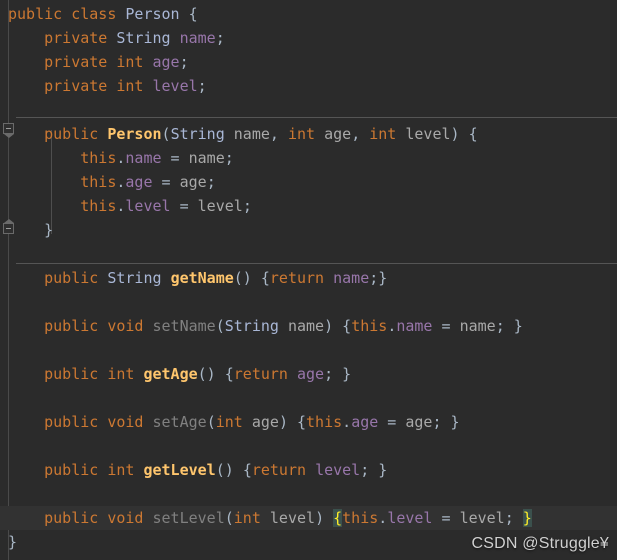 Image resolution: width=617 pixels, height=560 pixels. Describe the element at coordinates (308, 62) in the screenshot. I see `code-line: private int age;` at that location.